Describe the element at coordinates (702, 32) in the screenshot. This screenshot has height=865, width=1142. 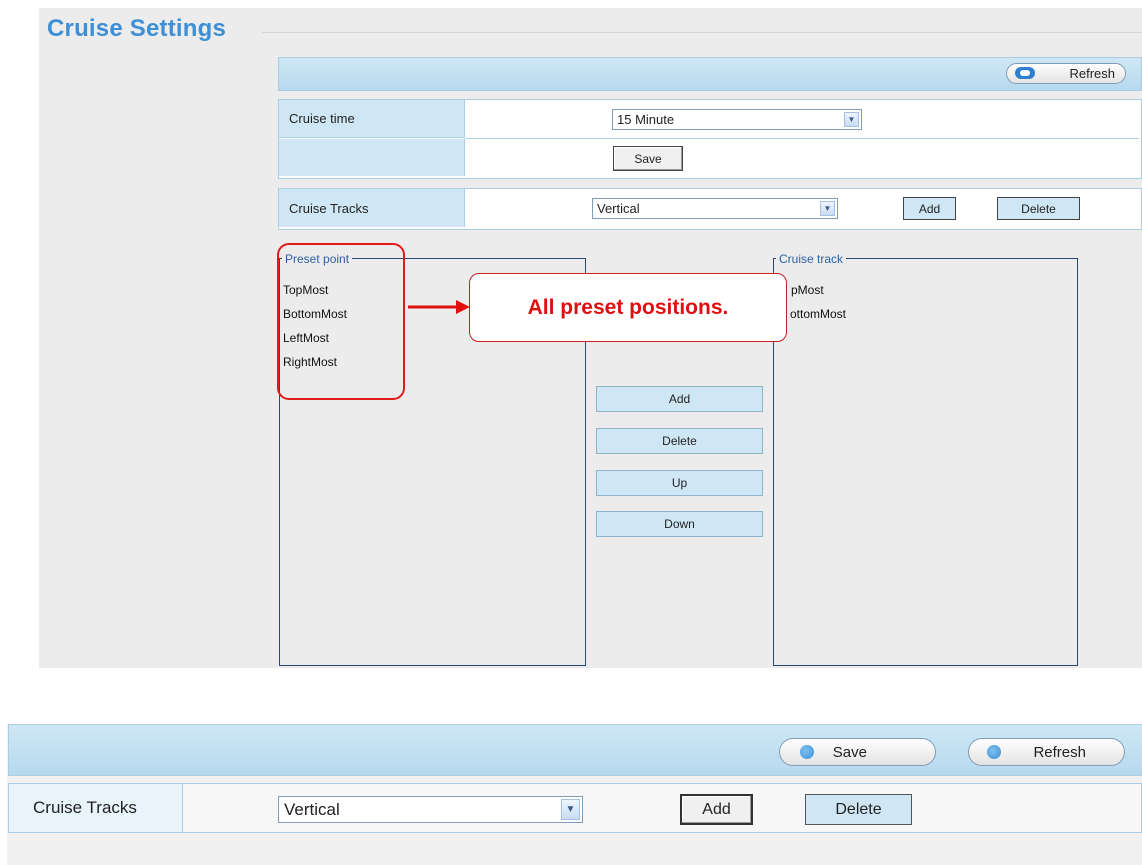
I see `title-divider` at that location.